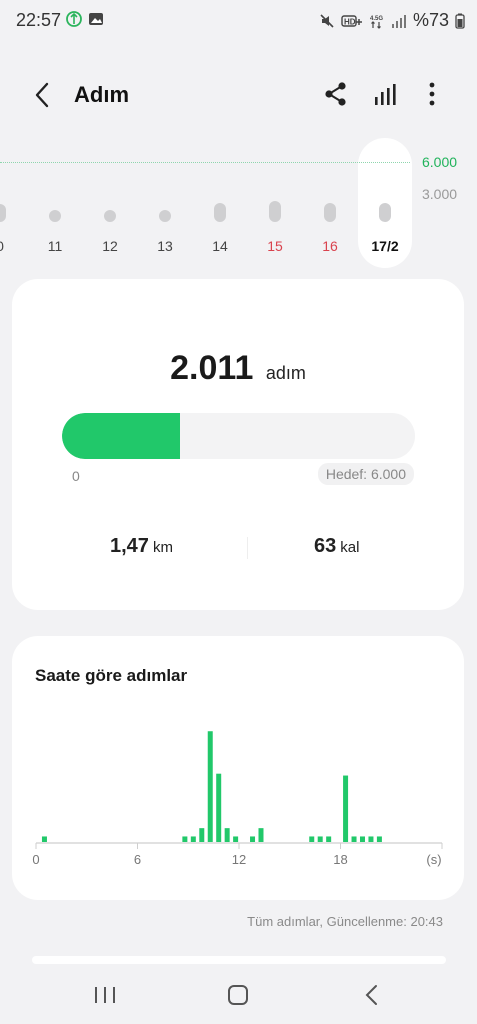 The image size is (477, 1024). What do you see at coordinates (76, 476) in the screenshot?
I see `progress-min-label: 0` at bounding box center [76, 476].